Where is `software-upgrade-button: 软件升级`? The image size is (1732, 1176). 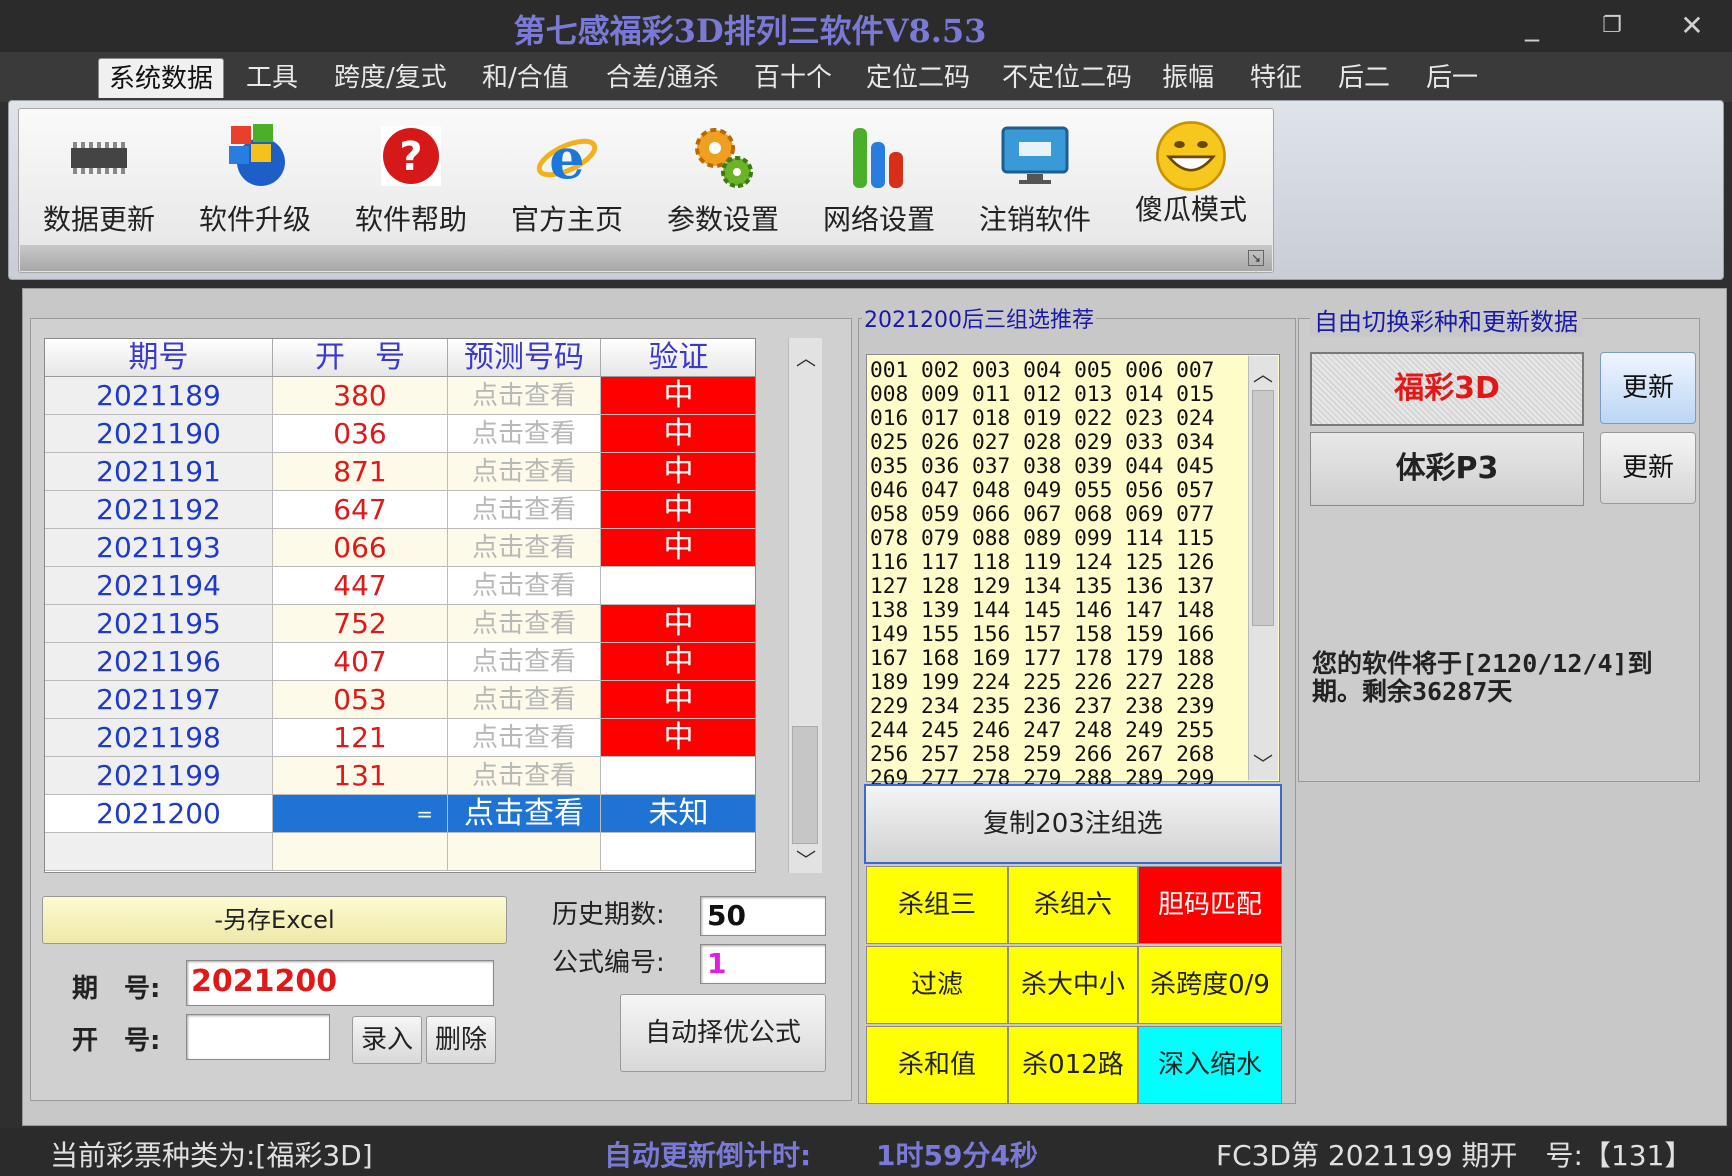
software-upgrade-button: 软件升级 is located at coordinates (255, 183).